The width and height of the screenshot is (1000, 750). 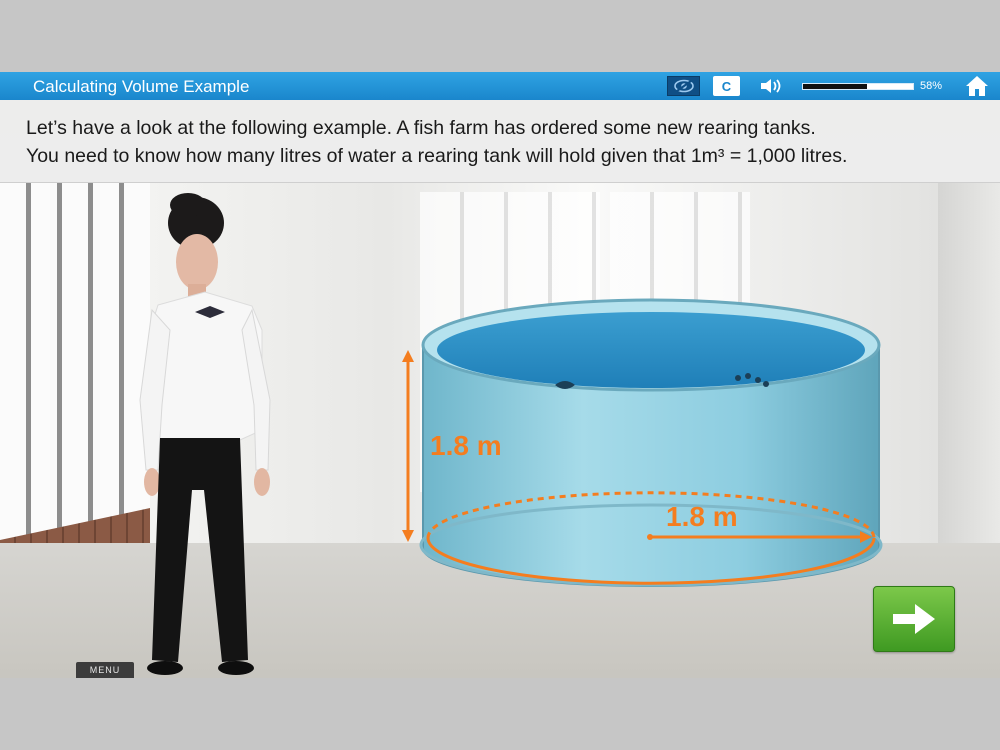 I want to click on letterbox-bottom, so click(x=500, y=714).